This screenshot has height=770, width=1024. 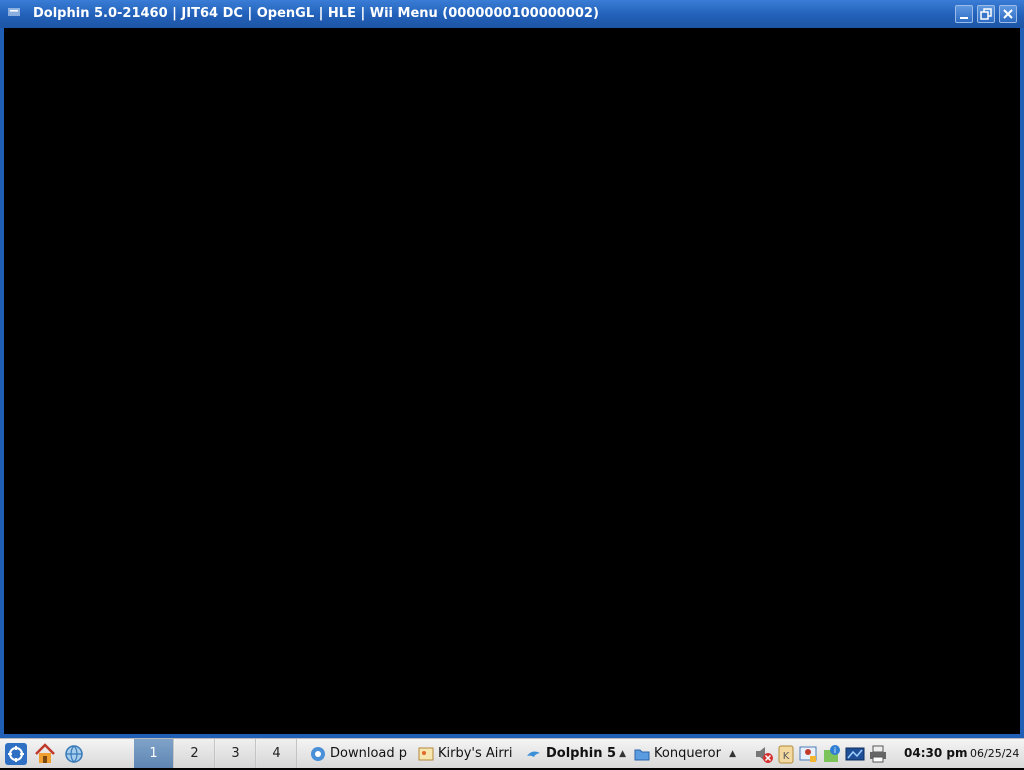 I want to click on desktop-2-button: 2, so click(x=195, y=753).